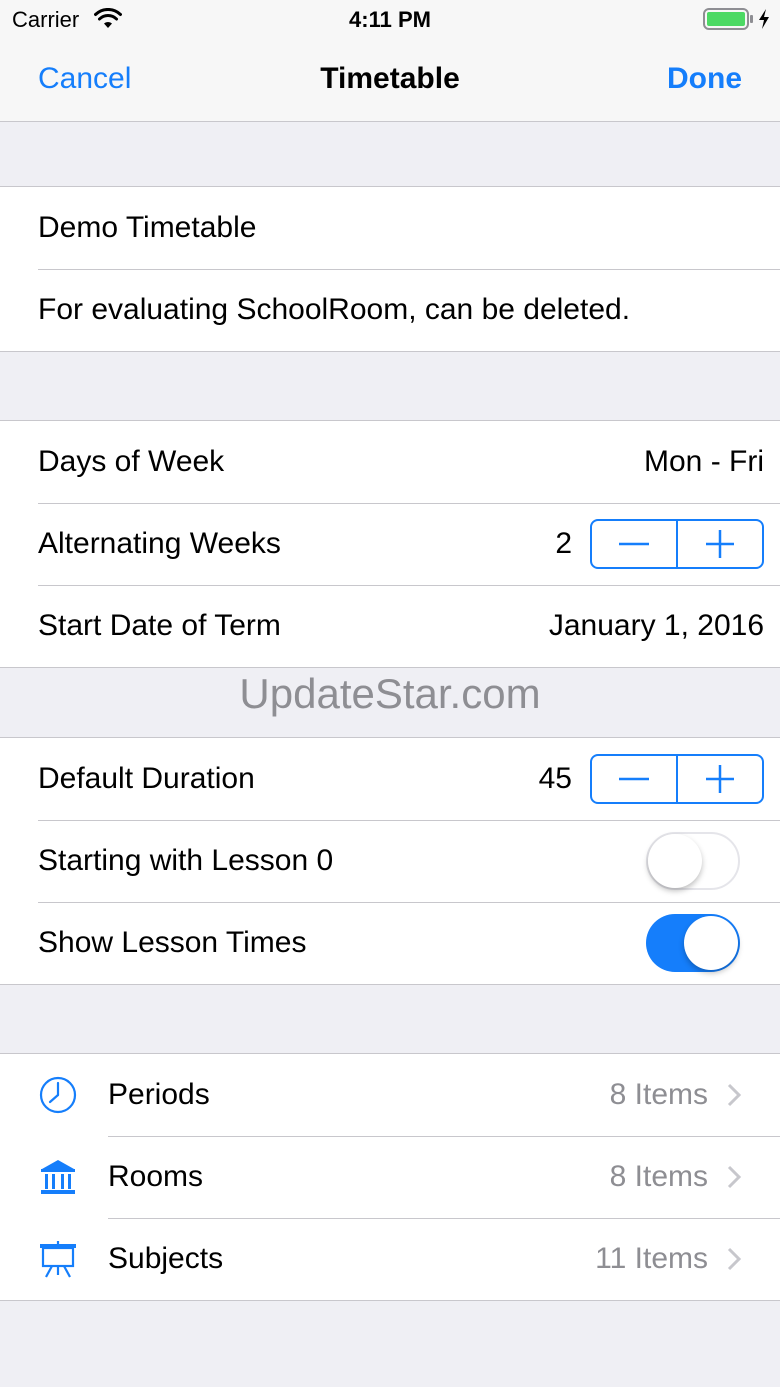 The image size is (780, 1387). I want to click on alternating-weeks-stepper, so click(677, 544).